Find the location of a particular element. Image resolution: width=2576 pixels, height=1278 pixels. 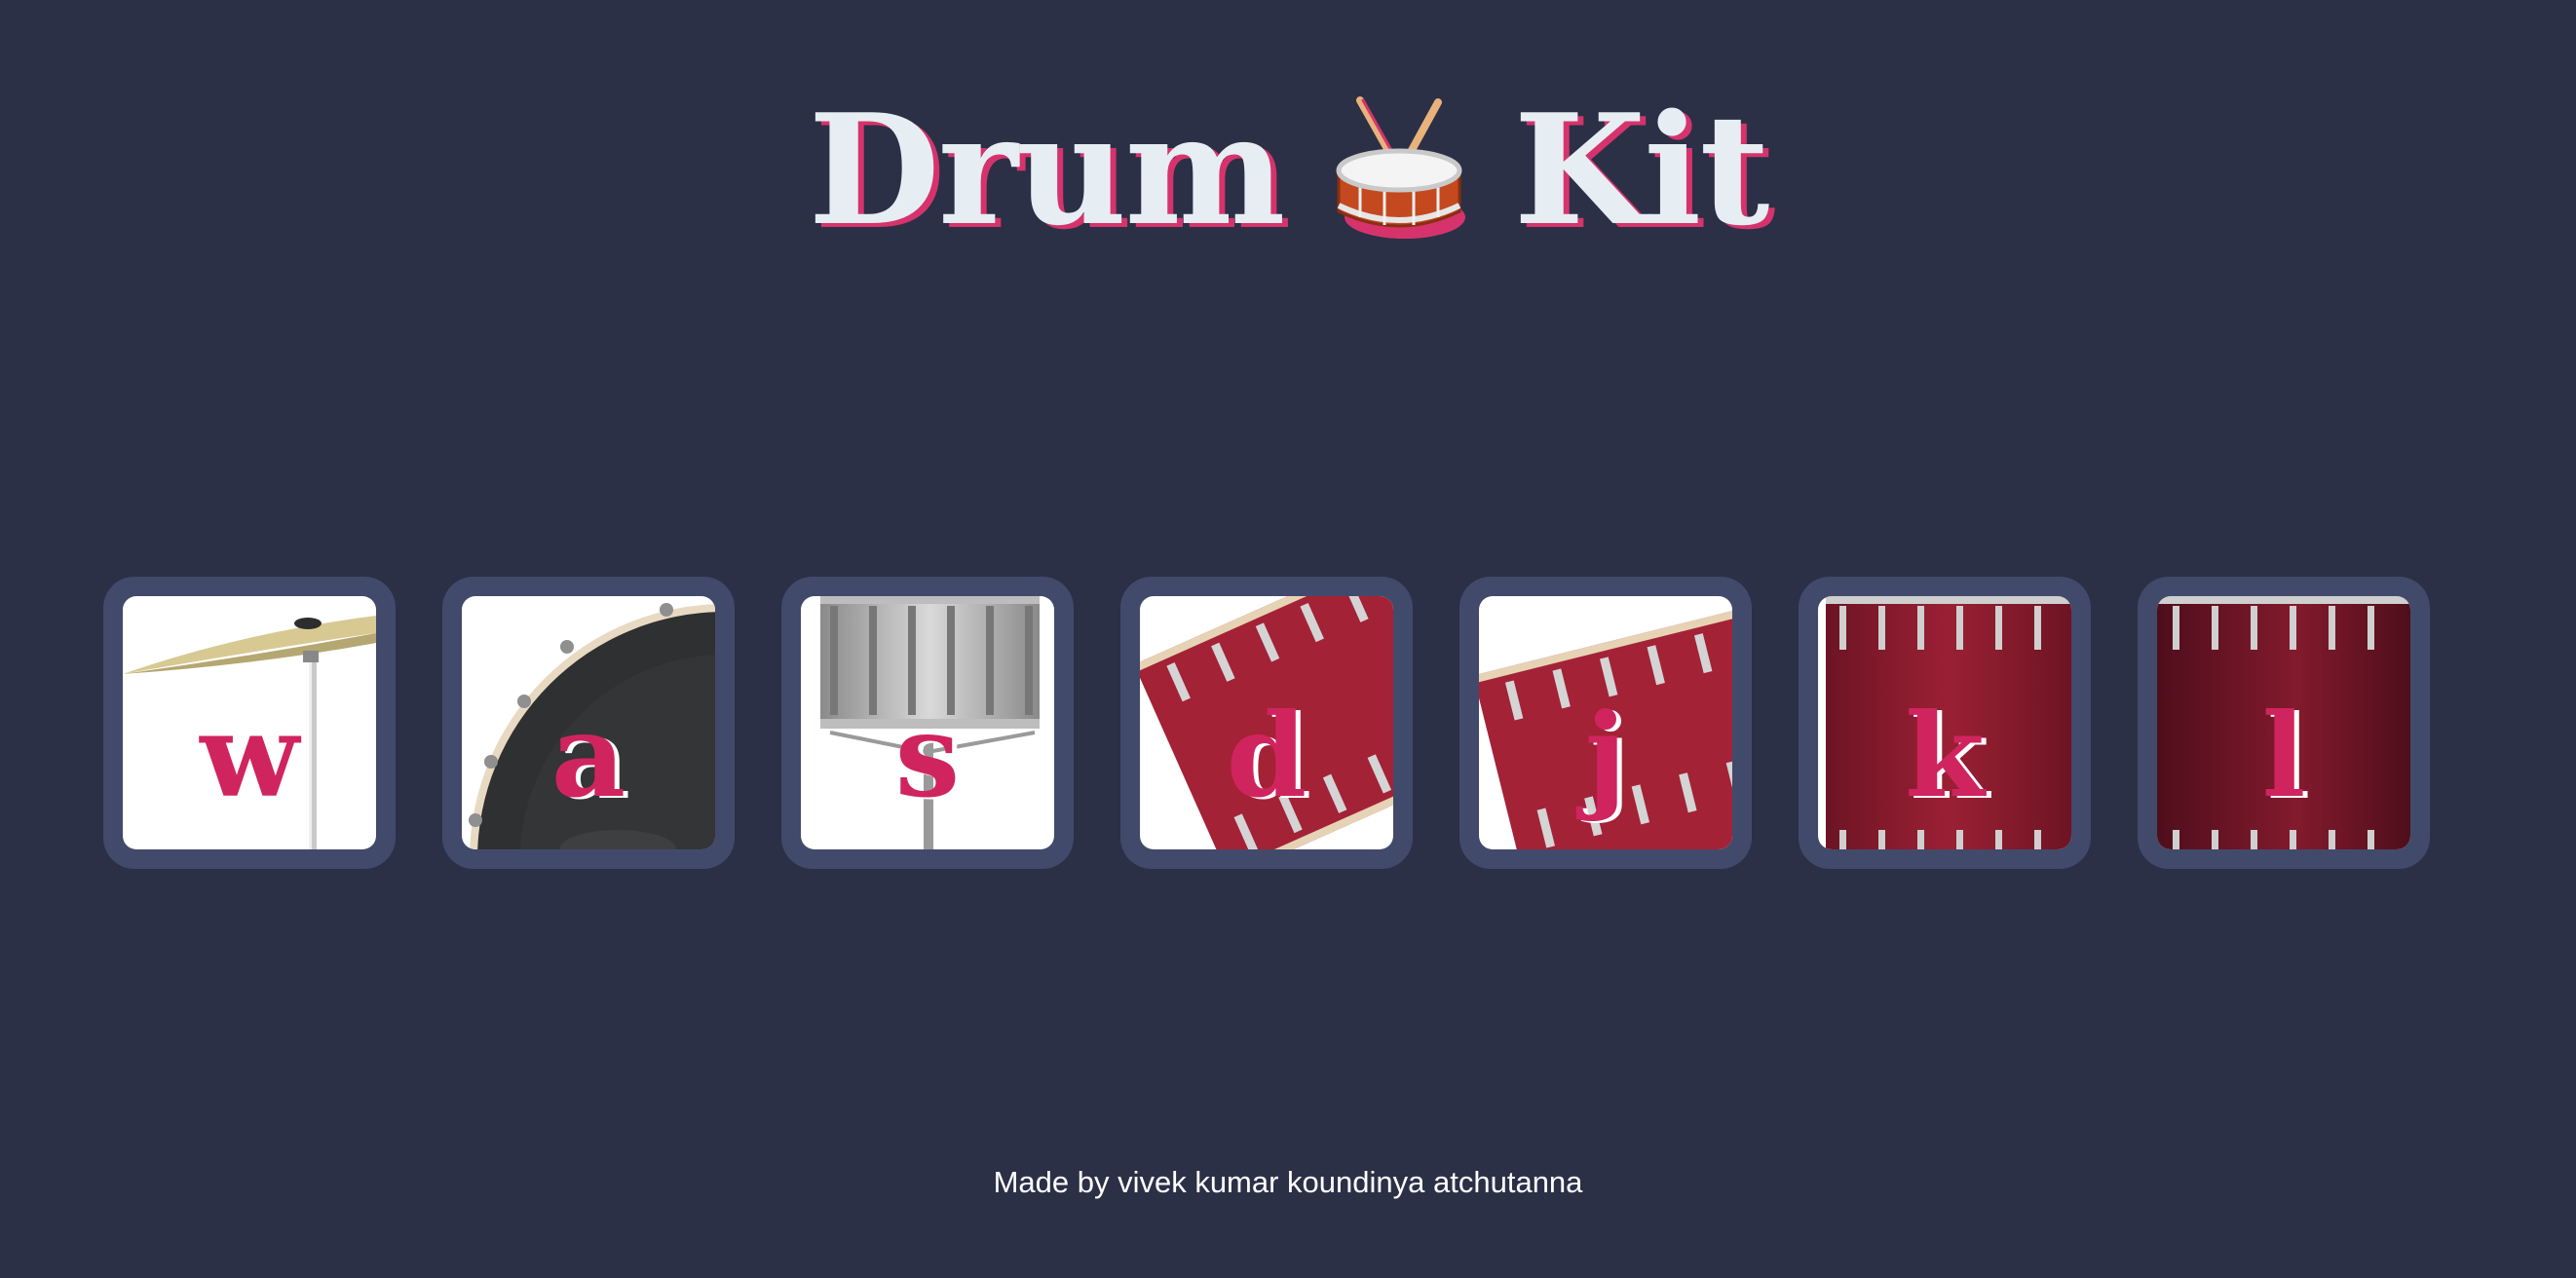

drum-pad-d: d is located at coordinates (1266, 723).